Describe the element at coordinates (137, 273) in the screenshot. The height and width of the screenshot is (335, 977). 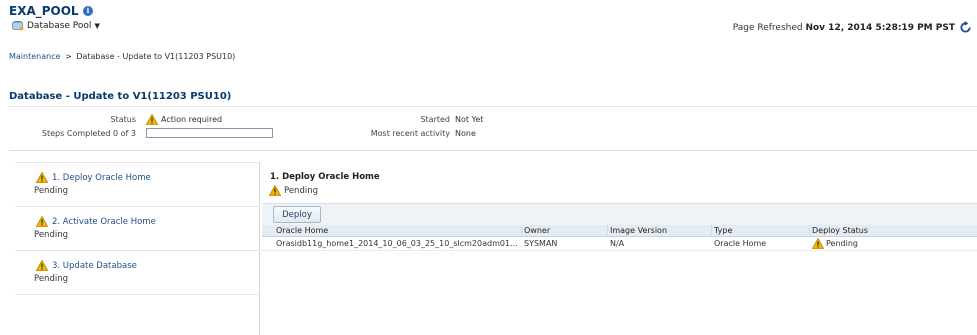
I see `step-item-update-database: 3. Update Database Pending` at that location.